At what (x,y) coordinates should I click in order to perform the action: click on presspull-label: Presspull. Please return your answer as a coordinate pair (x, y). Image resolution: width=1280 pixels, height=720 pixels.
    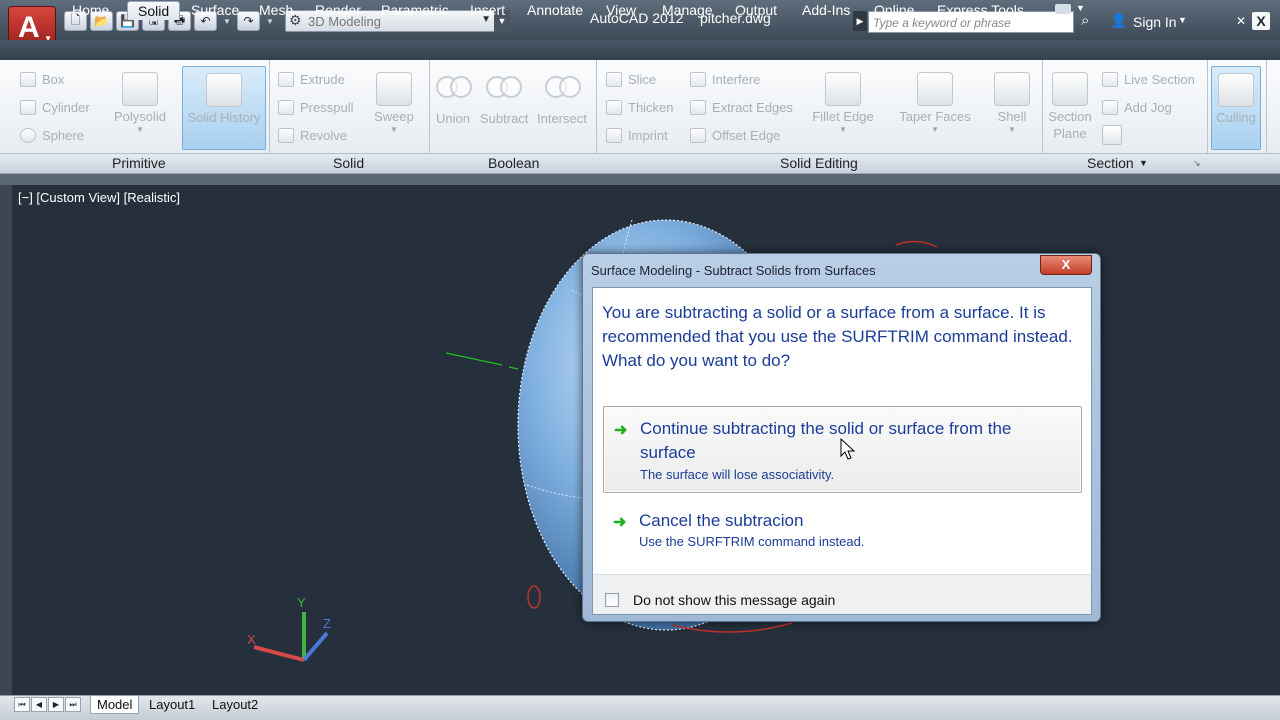
    Looking at the image, I should click on (327, 107).